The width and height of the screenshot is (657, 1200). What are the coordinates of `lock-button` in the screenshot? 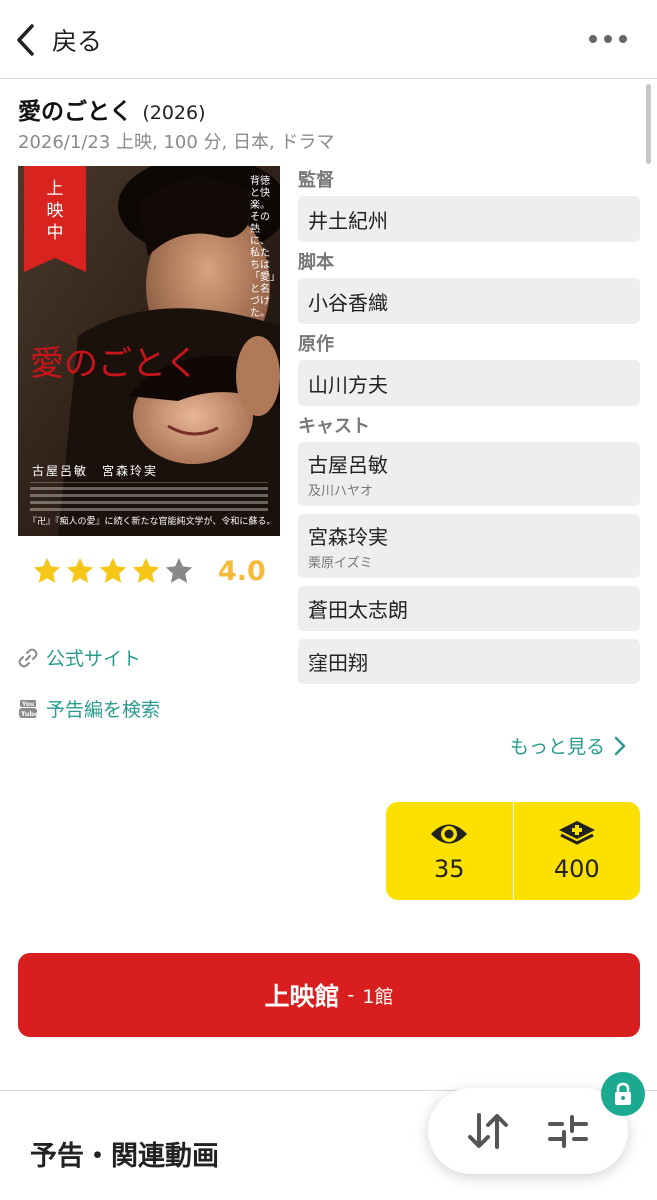 It's located at (623, 1094).